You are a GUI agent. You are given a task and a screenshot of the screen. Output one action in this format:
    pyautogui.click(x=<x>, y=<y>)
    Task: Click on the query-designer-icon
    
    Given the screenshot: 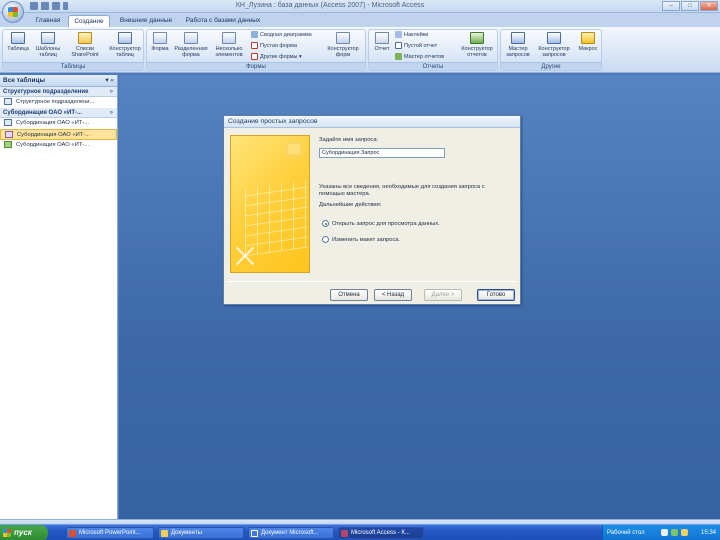 What is the action you would take?
    pyautogui.click(x=554, y=38)
    